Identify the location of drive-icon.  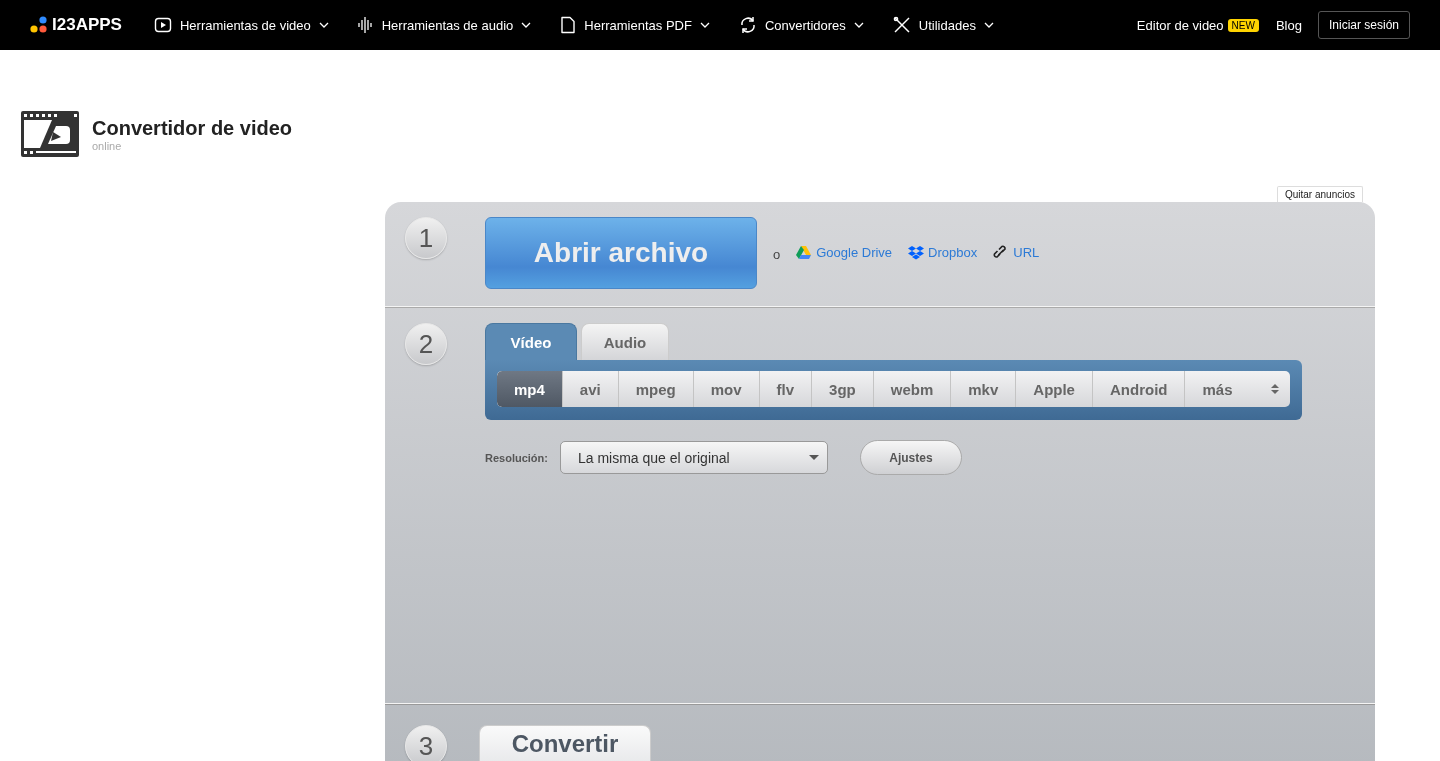
(804, 252).